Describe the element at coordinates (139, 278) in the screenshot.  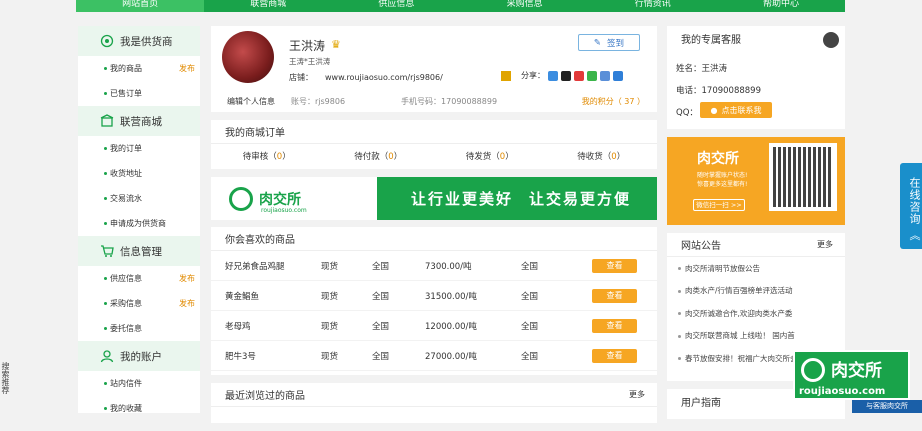
I see `sidebar-item-supply-info: 供应信息 发布` at that location.